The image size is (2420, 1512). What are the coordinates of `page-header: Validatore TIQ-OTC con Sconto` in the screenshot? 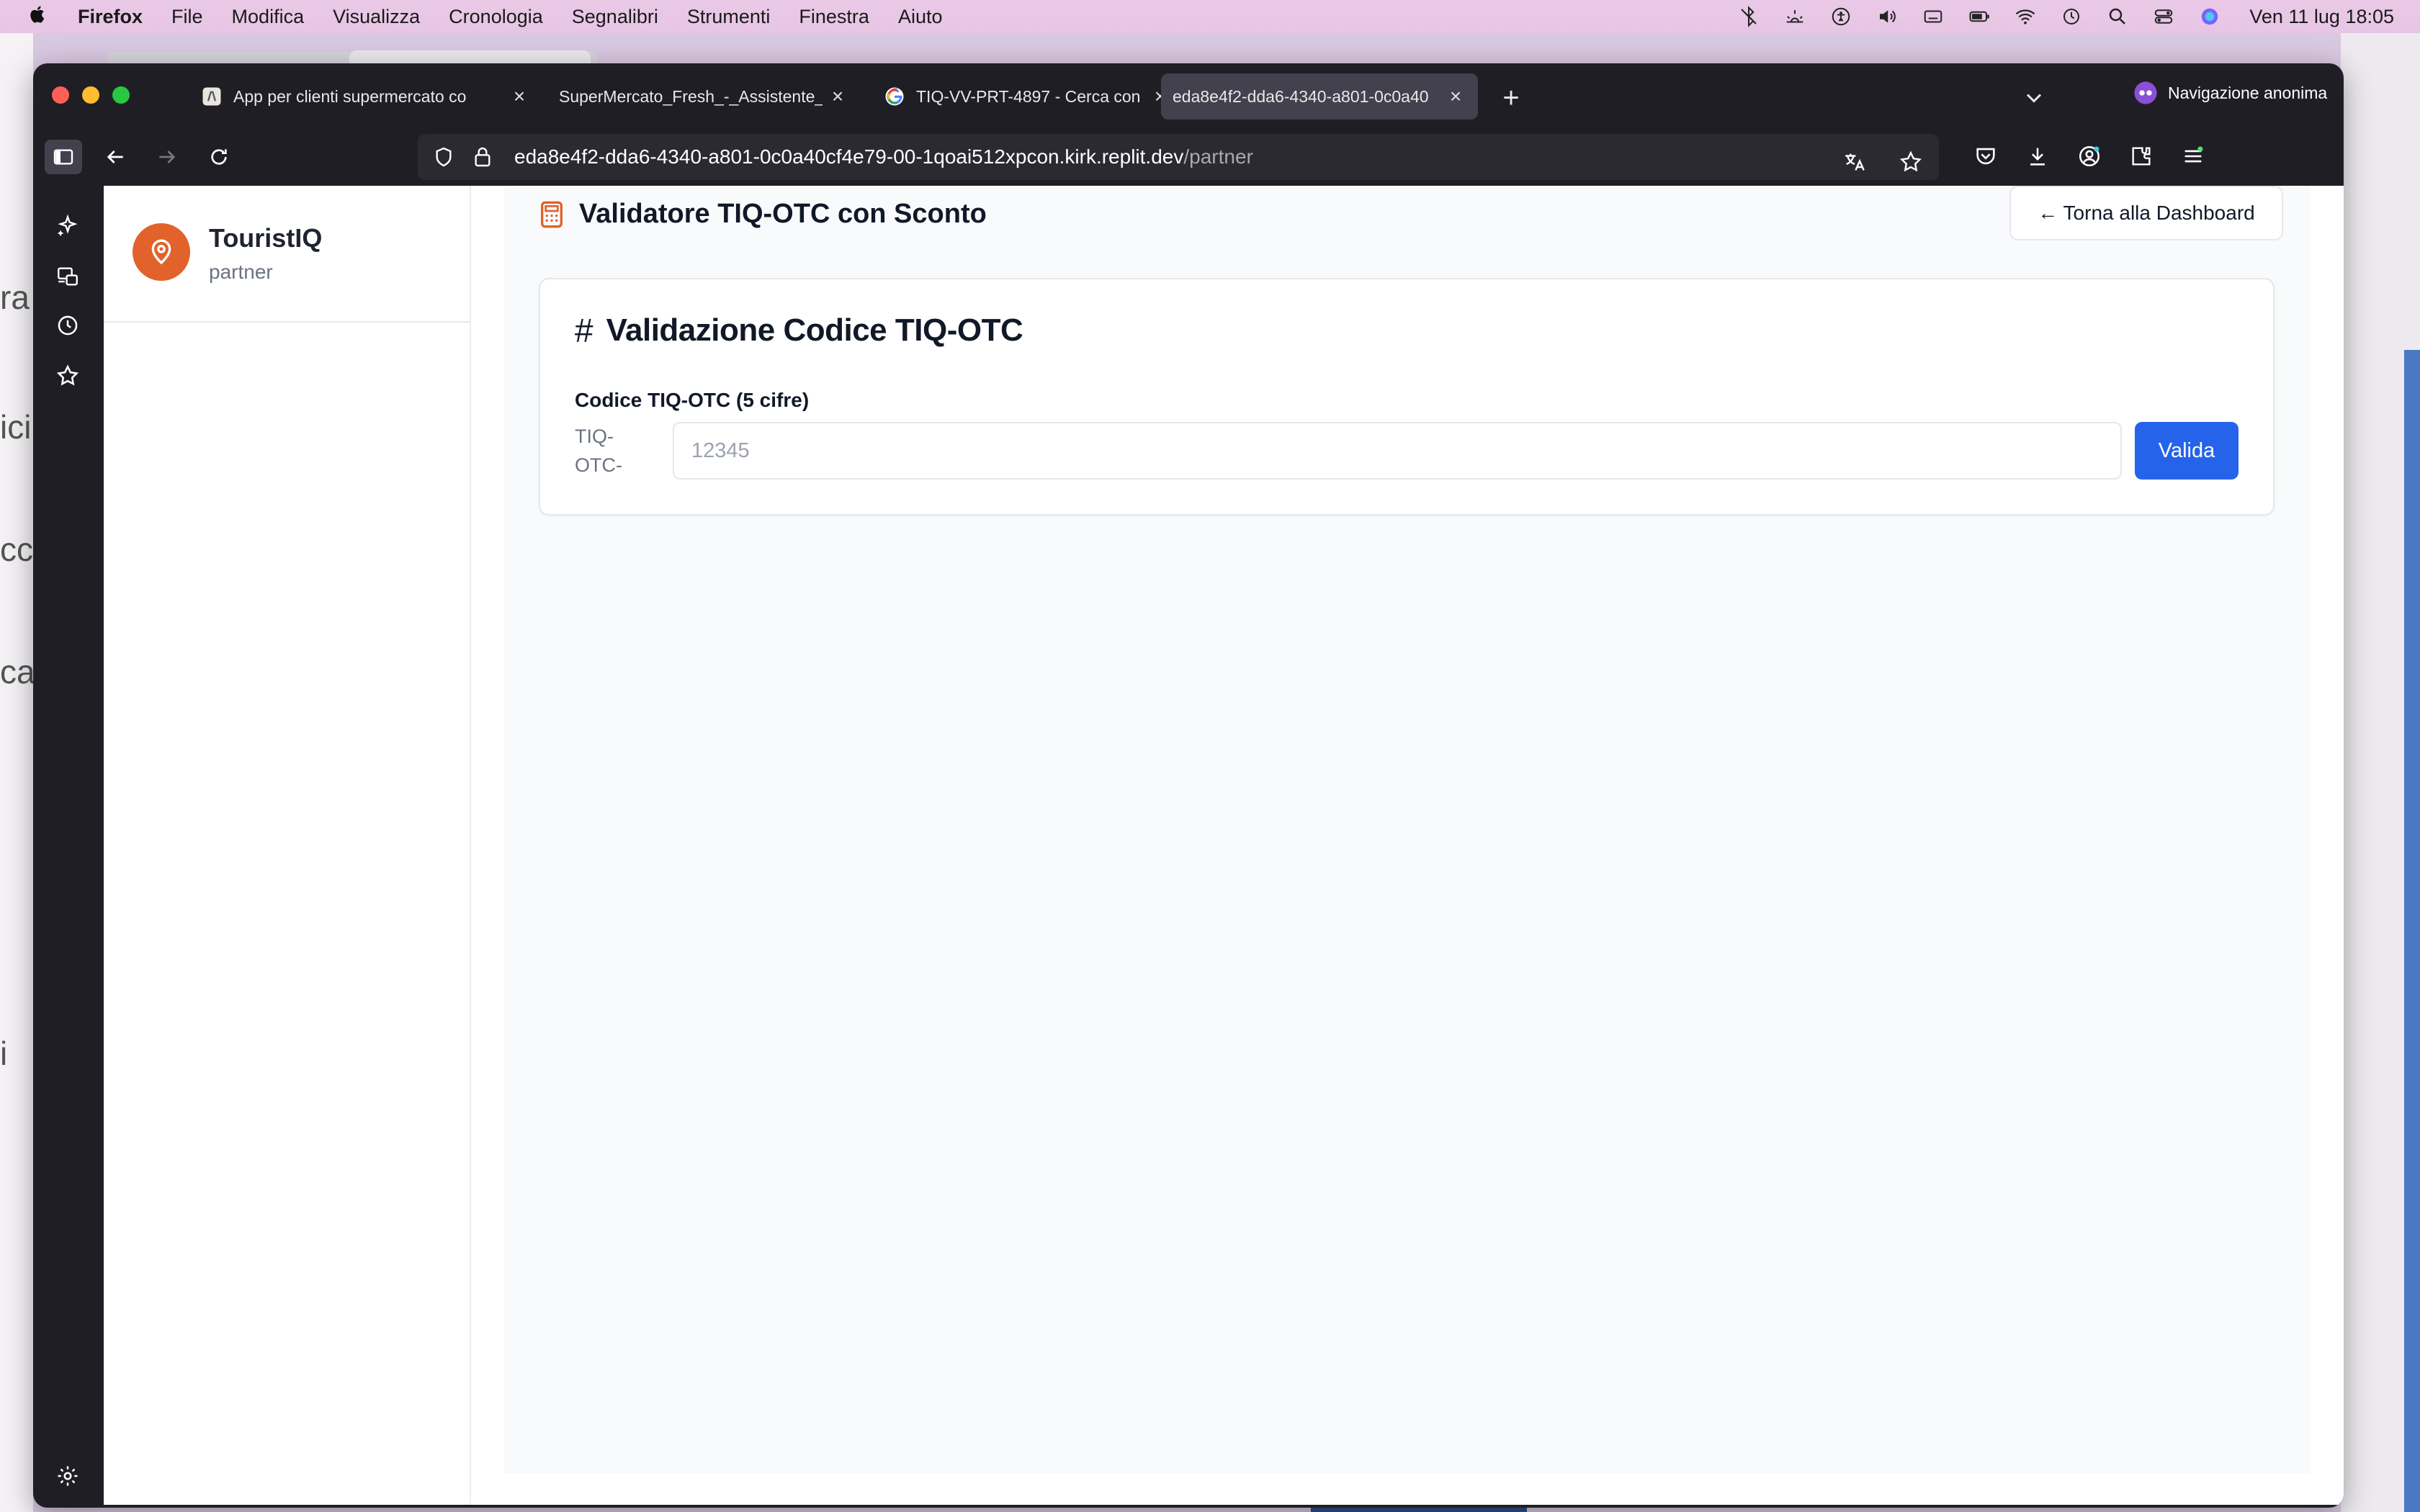 It's located at (763, 214).